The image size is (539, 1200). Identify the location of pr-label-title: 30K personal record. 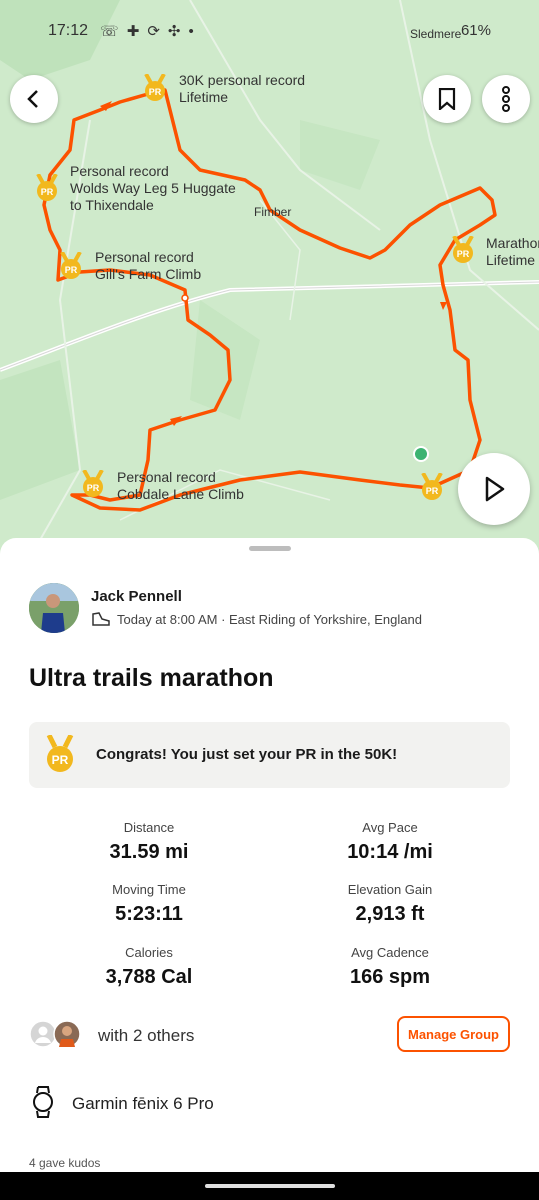
(242, 80).